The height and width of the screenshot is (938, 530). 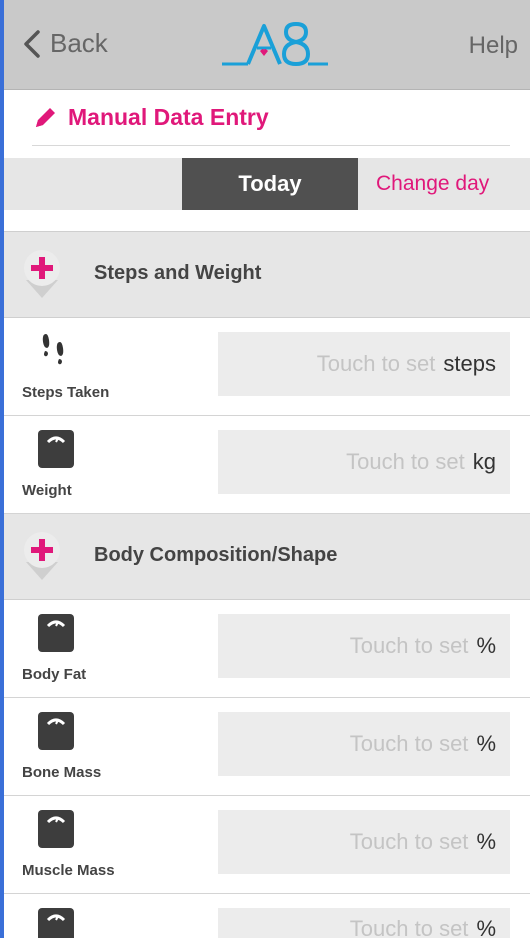 I want to click on spacer, so click(x=267, y=221).